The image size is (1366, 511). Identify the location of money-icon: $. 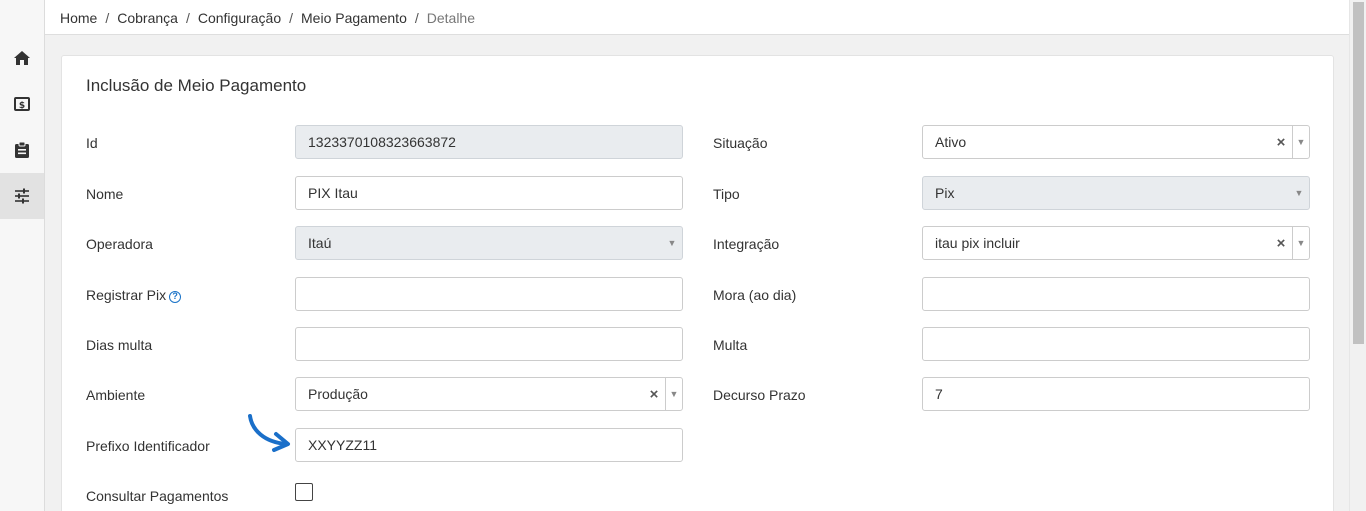
(22, 104).